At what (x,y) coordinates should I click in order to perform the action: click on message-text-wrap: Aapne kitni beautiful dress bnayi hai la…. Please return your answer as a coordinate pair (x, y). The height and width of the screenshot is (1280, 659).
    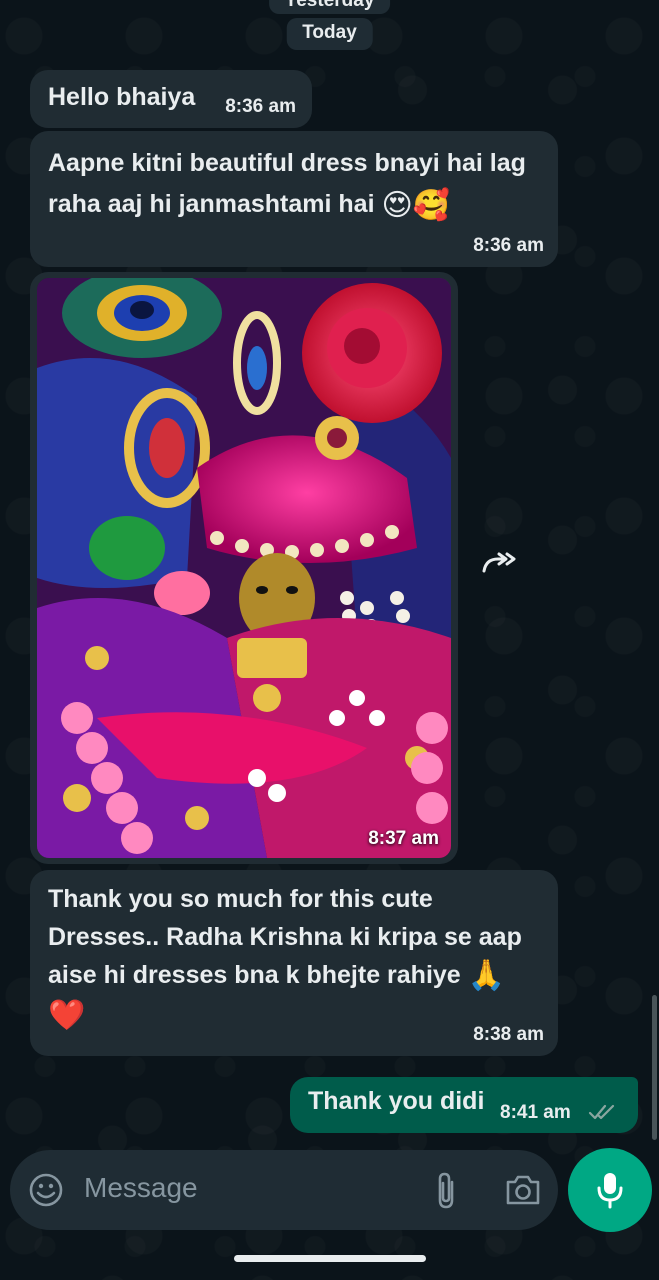
    Looking at the image, I should click on (298, 184).